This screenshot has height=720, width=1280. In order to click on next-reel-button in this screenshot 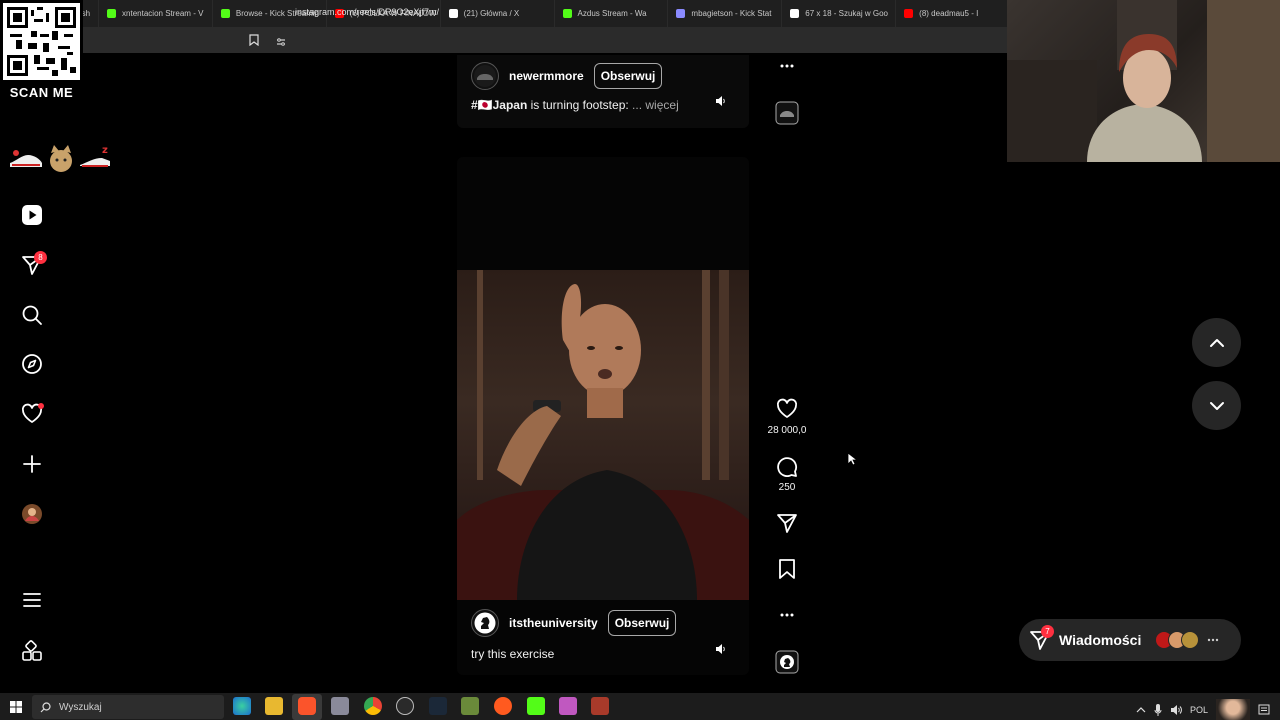, I will do `click(1216, 405)`.